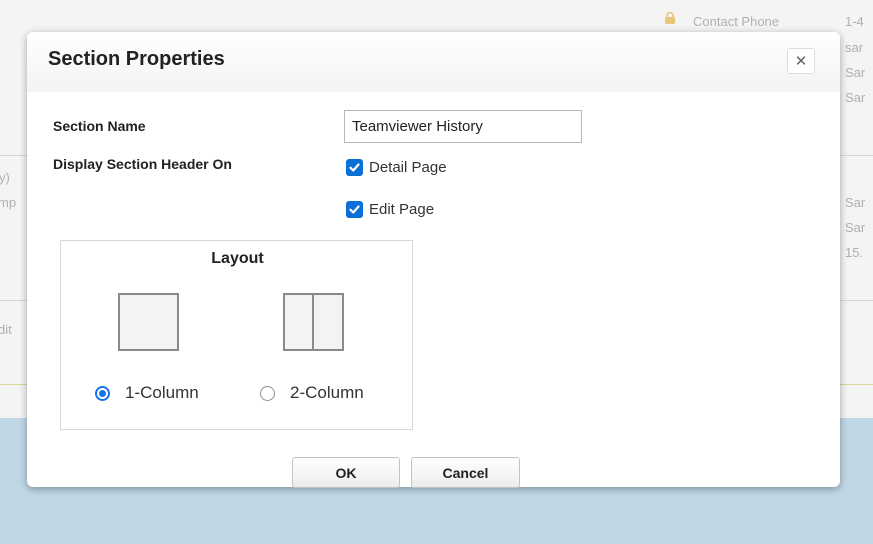 Image resolution: width=873 pixels, height=544 pixels. What do you see at coordinates (267, 393) in the screenshot?
I see `radio-unselected-icon` at bounding box center [267, 393].